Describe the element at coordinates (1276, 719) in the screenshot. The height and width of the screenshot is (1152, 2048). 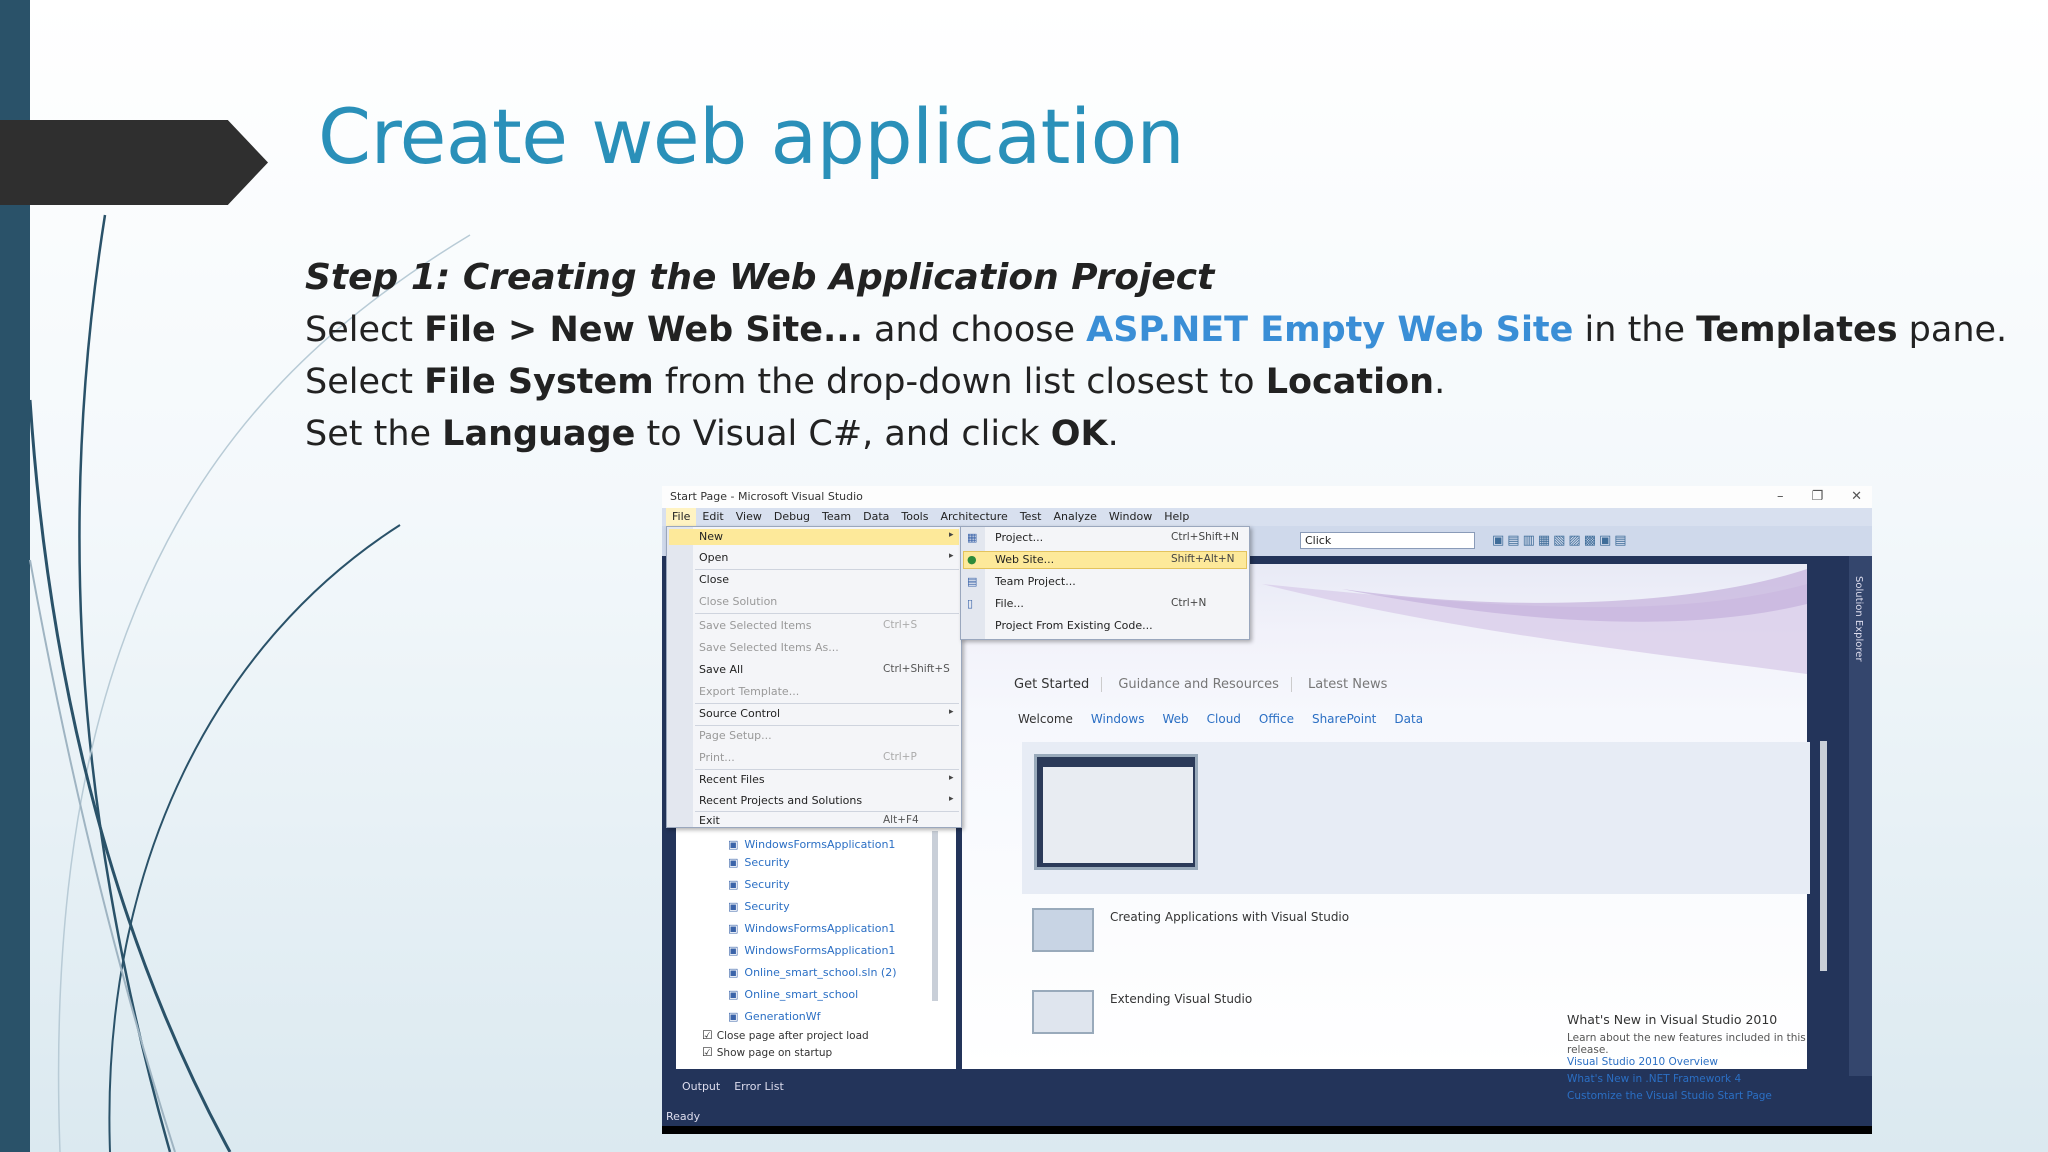
I see `subtab-office: Office` at that location.